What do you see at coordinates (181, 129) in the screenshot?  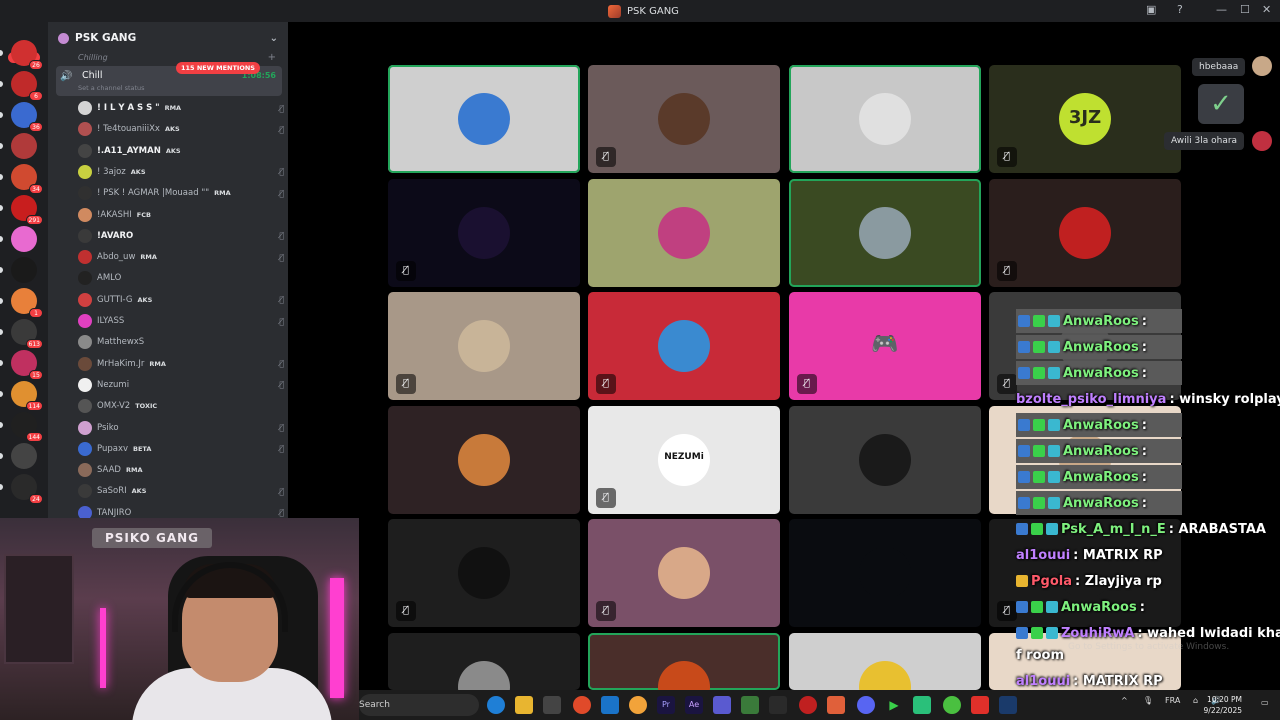 I see `voice-member: ! Te4touaniiiXx AKS 🎙̸` at bounding box center [181, 129].